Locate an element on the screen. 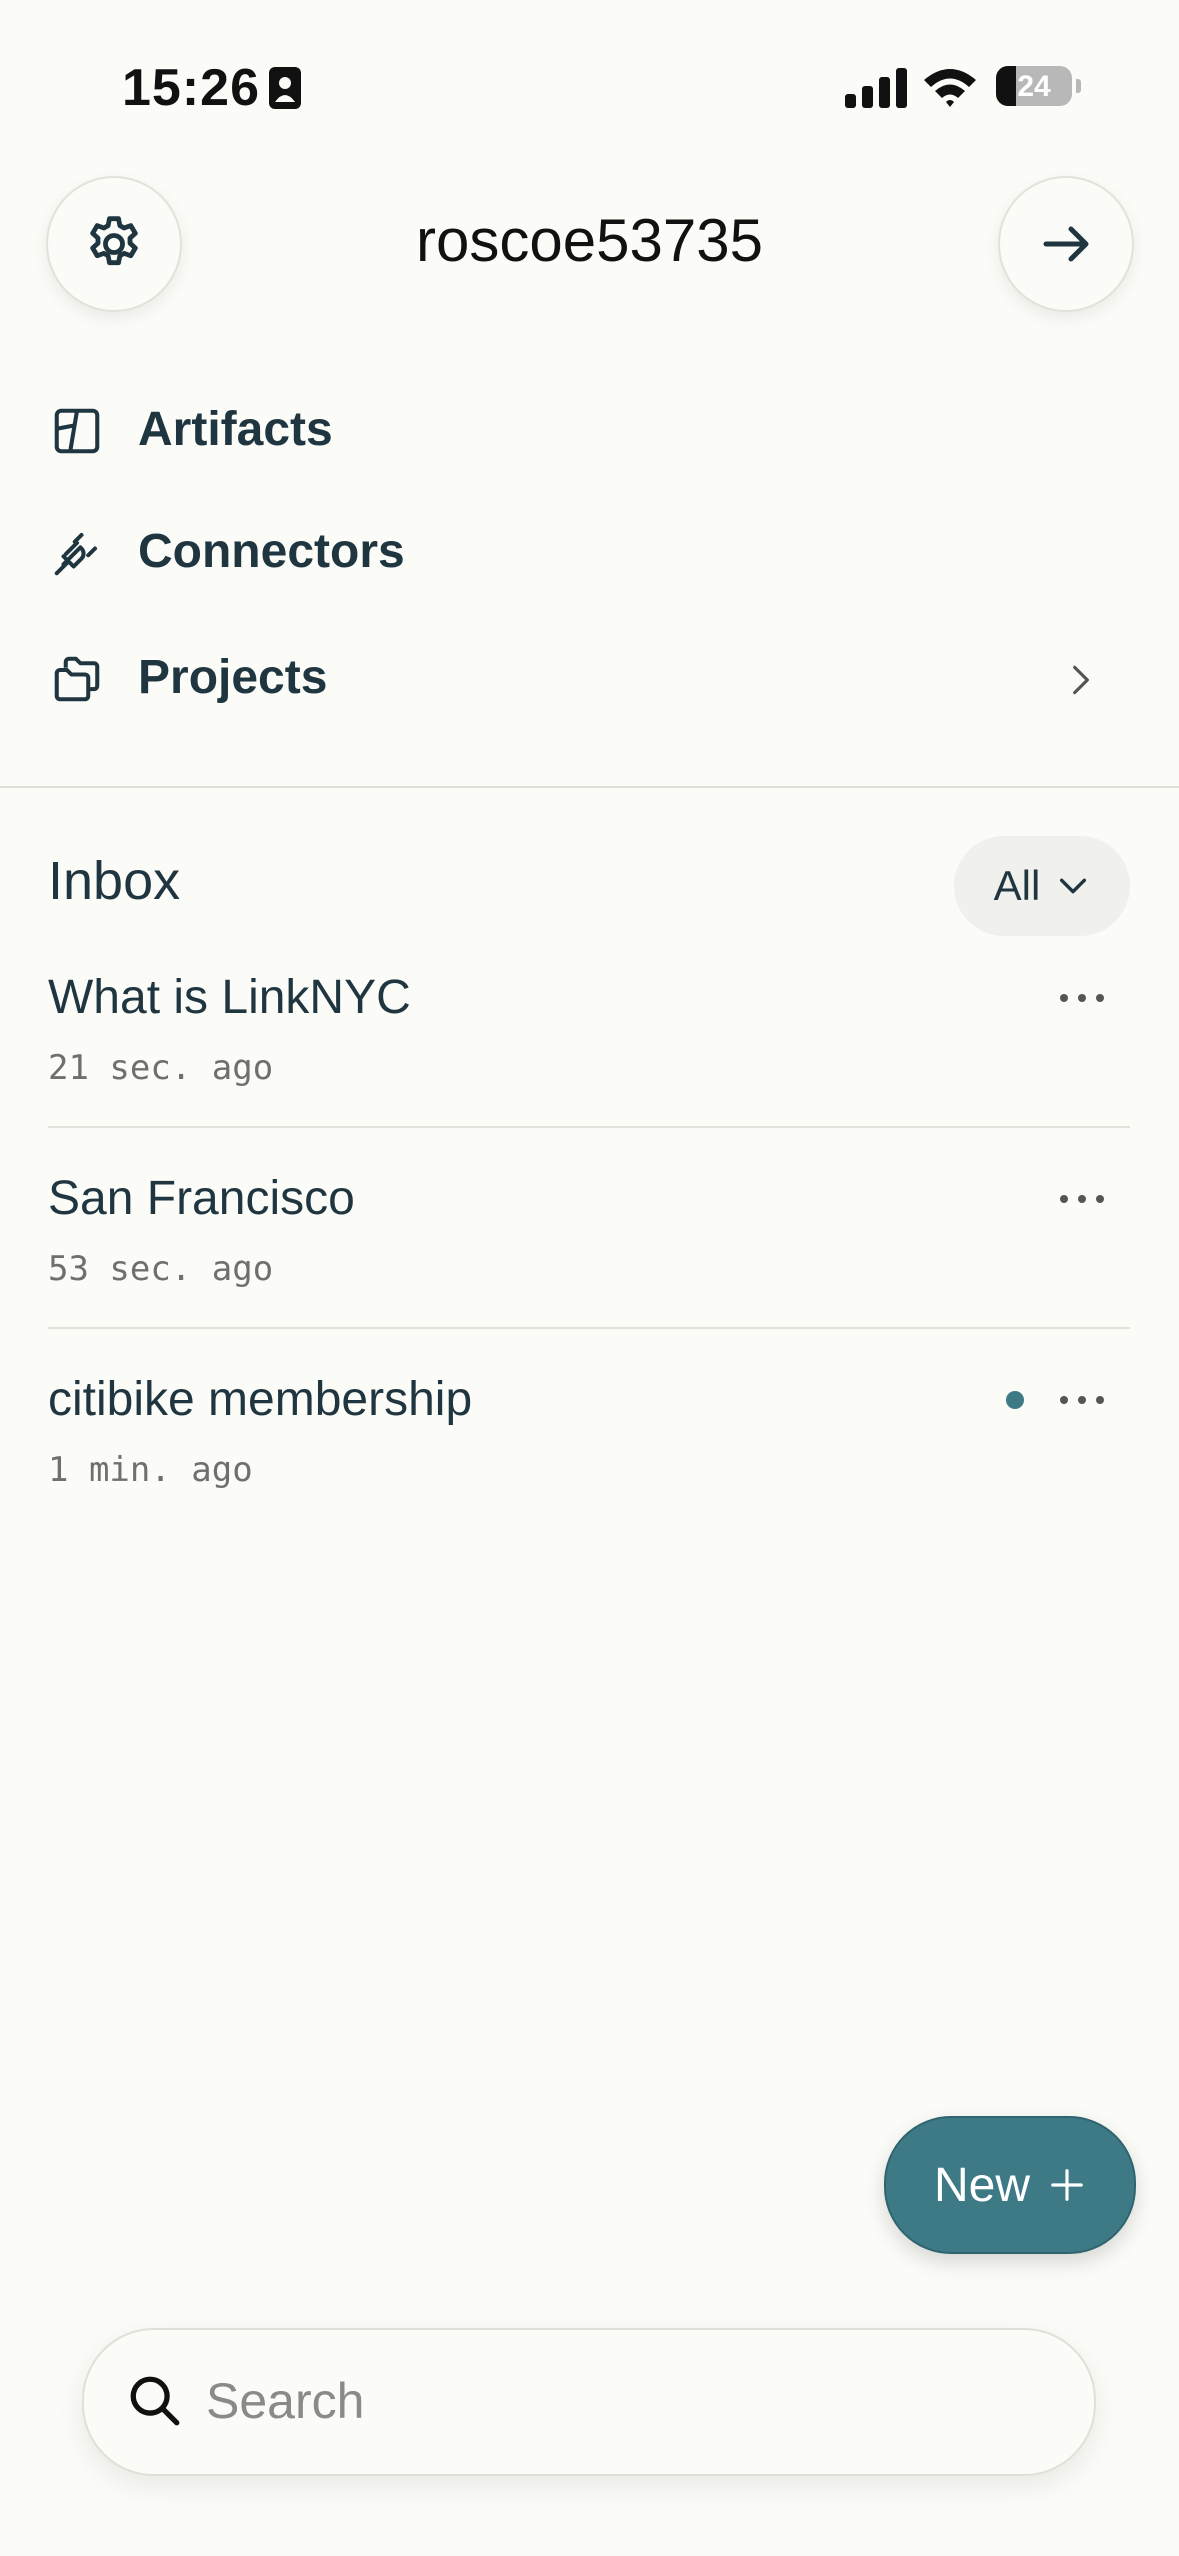 The image size is (1179, 2556). list-item: San Francisco 53 sec. ago is located at coordinates (589, 1246).